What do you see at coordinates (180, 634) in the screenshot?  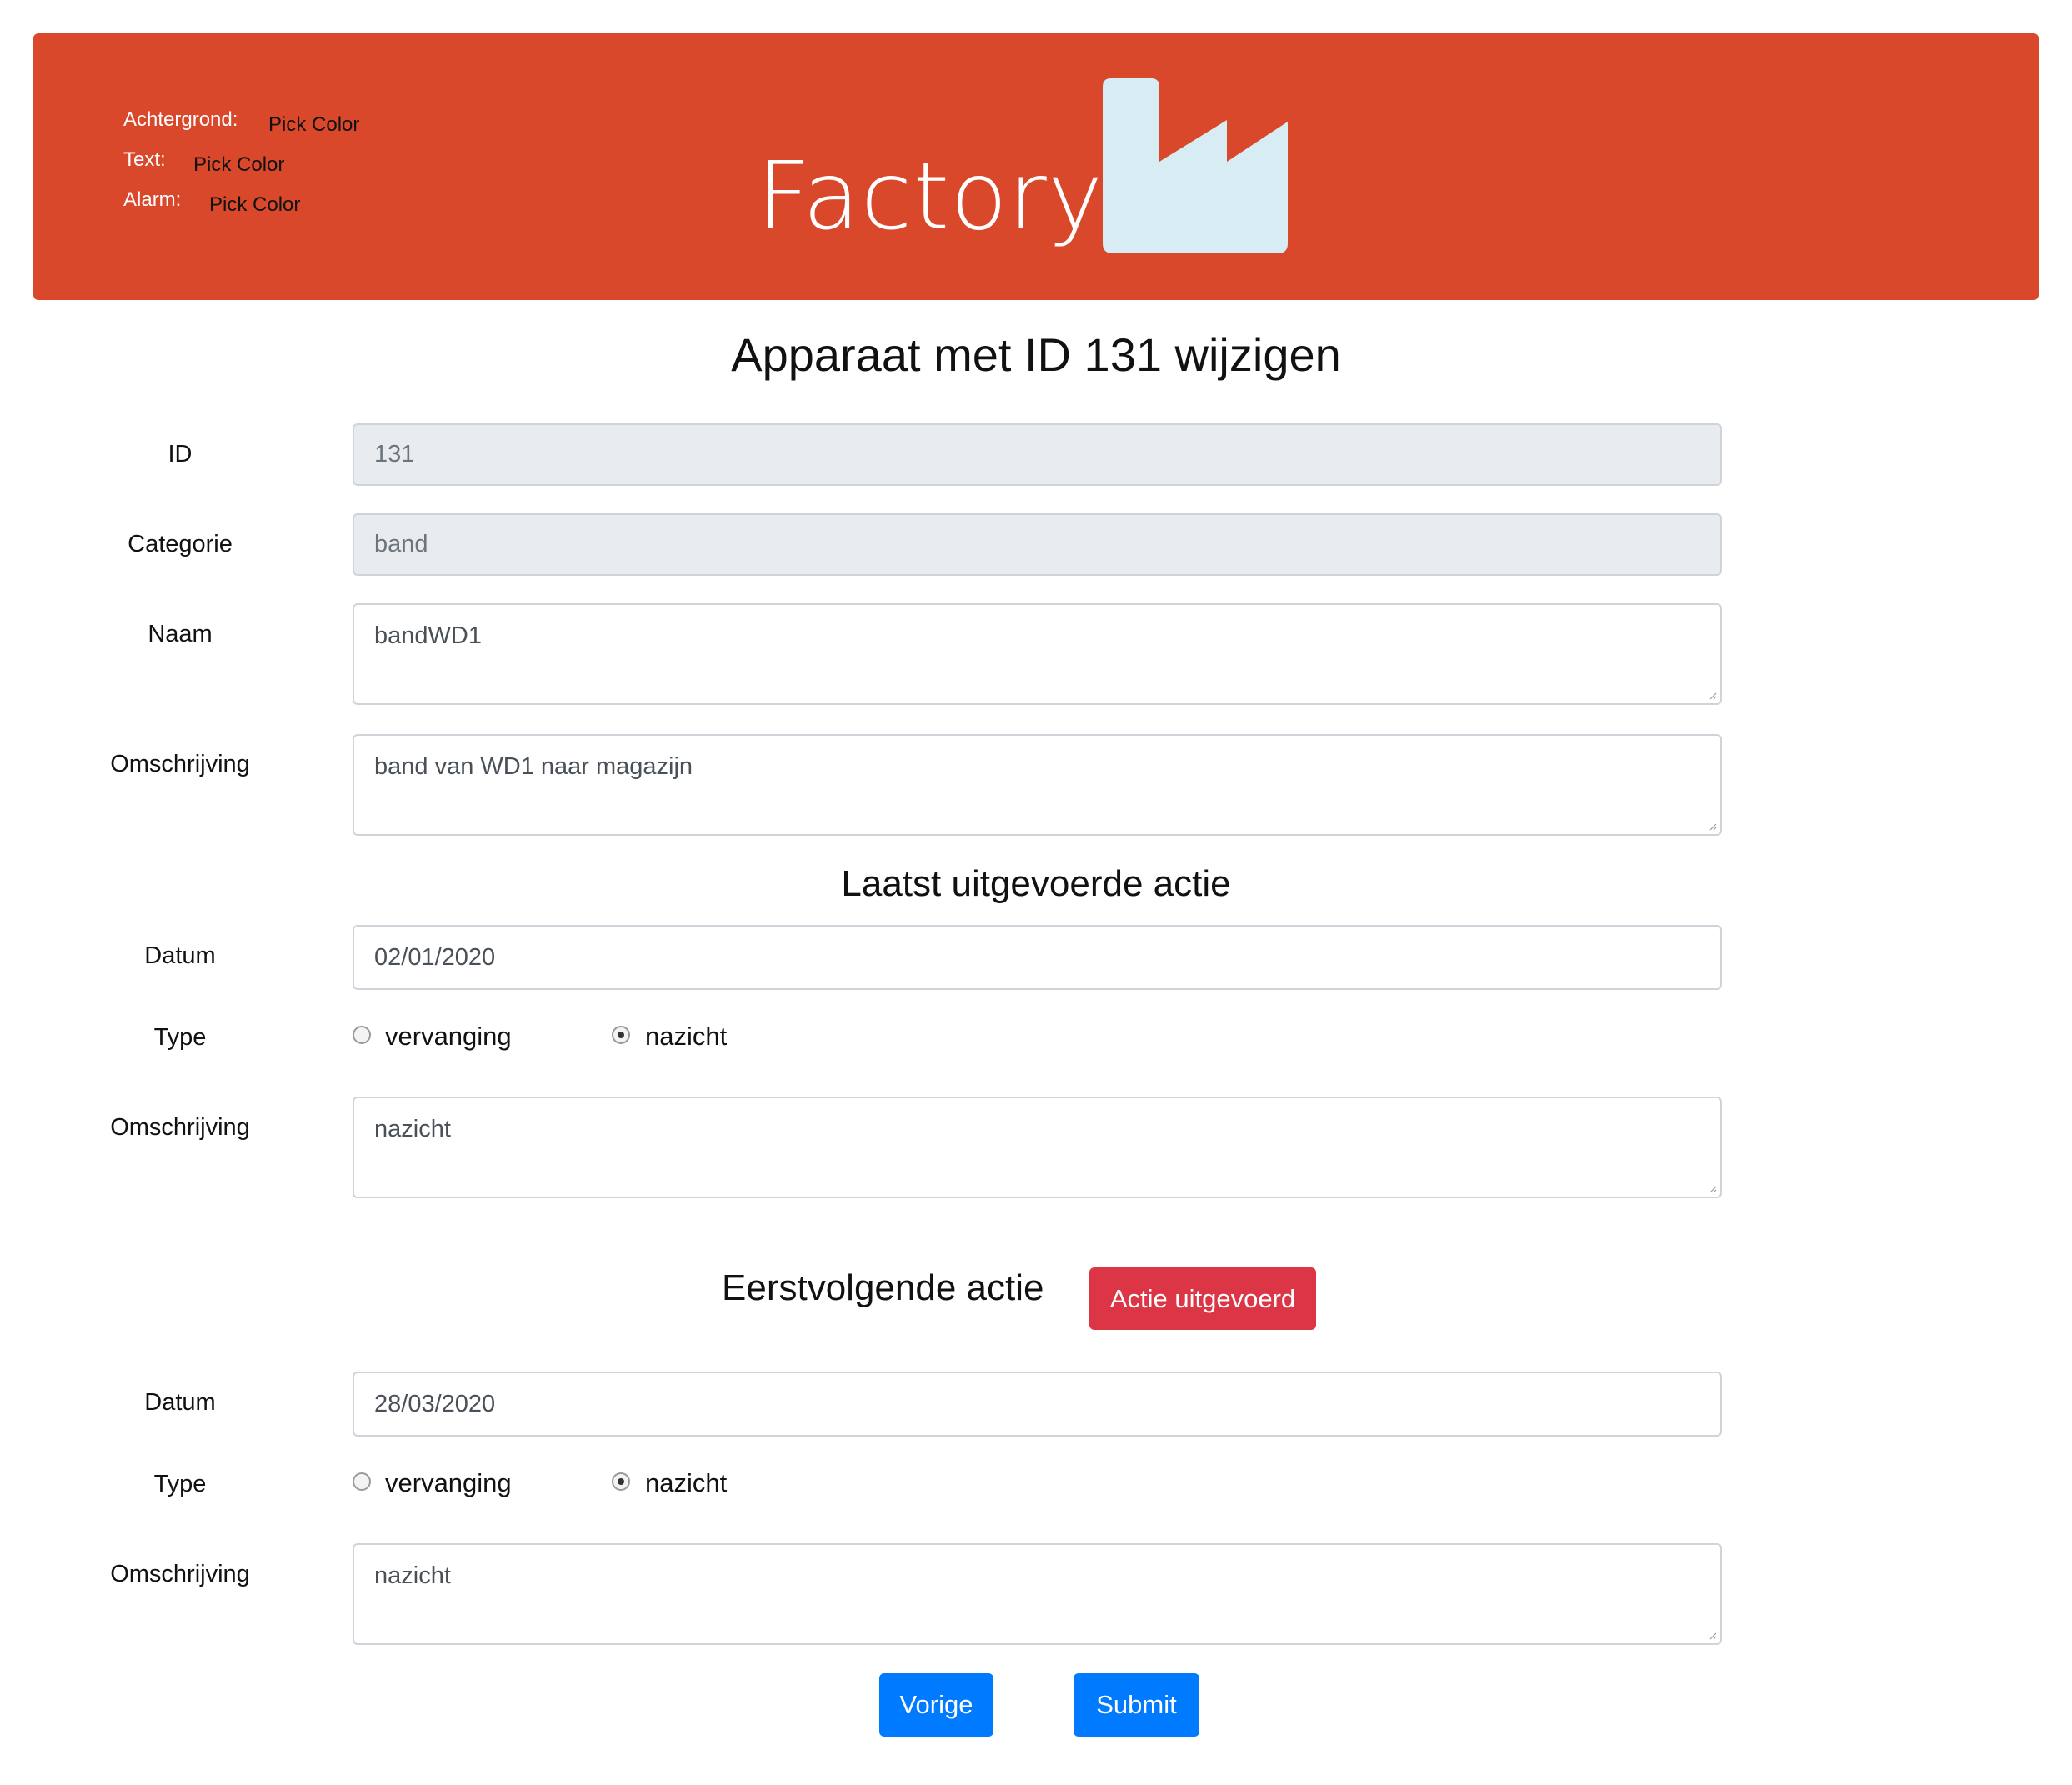 I see `name-label: Naam` at bounding box center [180, 634].